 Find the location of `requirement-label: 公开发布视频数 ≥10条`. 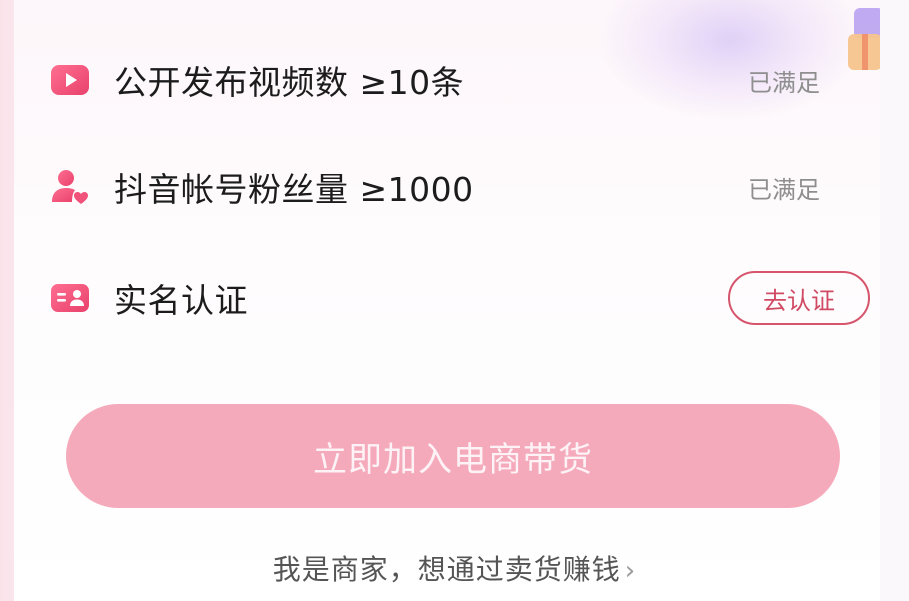

requirement-label: 公开发布视频数 ≥10条 is located at coordinates (289, 82).